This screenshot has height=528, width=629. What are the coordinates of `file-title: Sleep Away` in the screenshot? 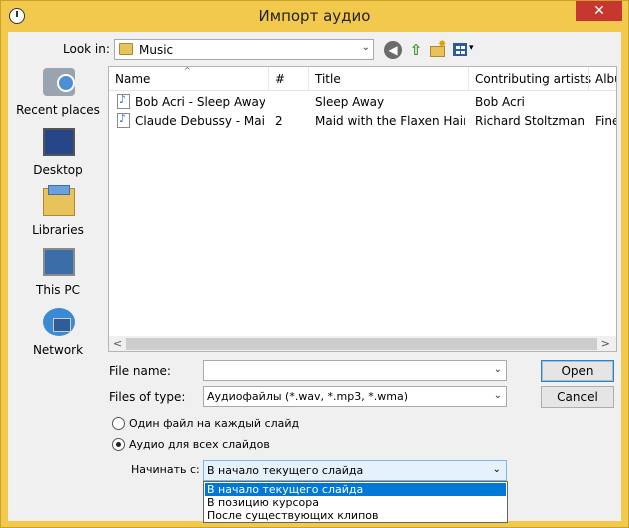 It's located at (350, 102).